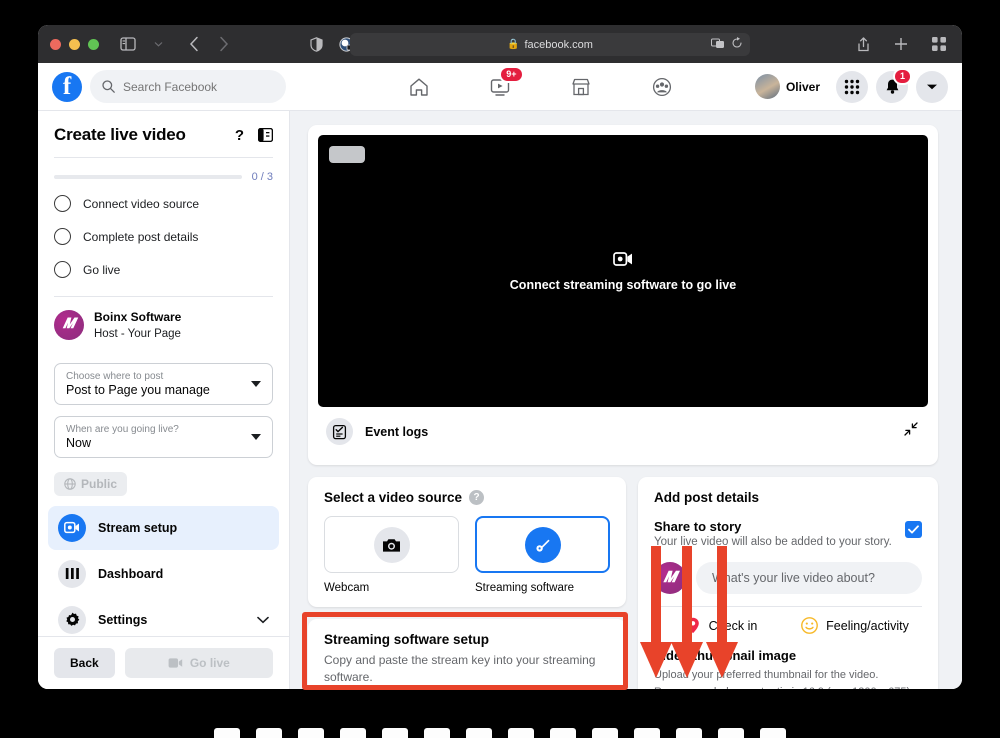 The height and width of the screenshot is (738, 1000). I want to click on composer-row: 𝑴 What's your live video about?, so click(788, 578).